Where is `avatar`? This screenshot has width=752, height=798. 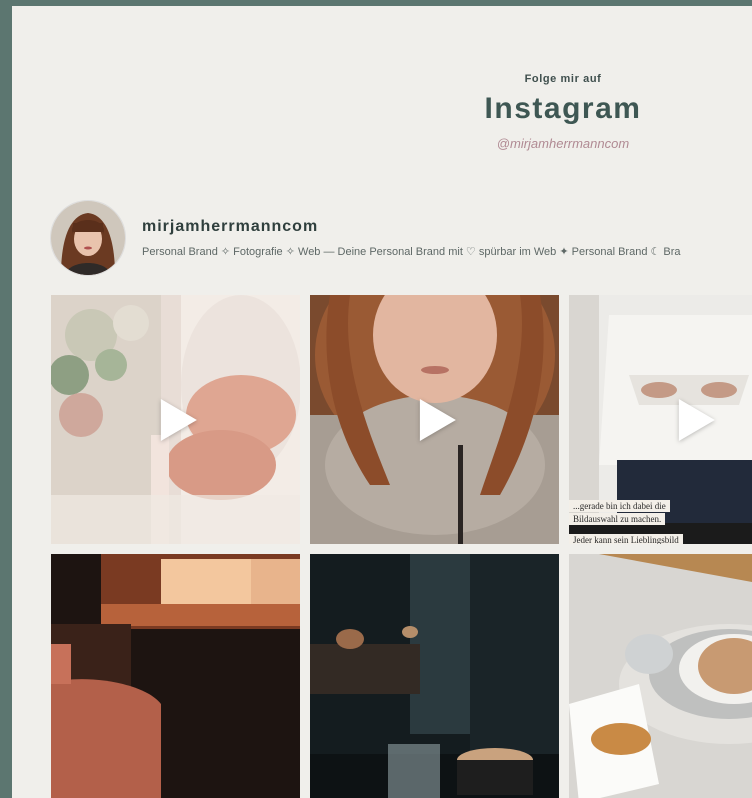 avatar is located at coordinates (88, 238).